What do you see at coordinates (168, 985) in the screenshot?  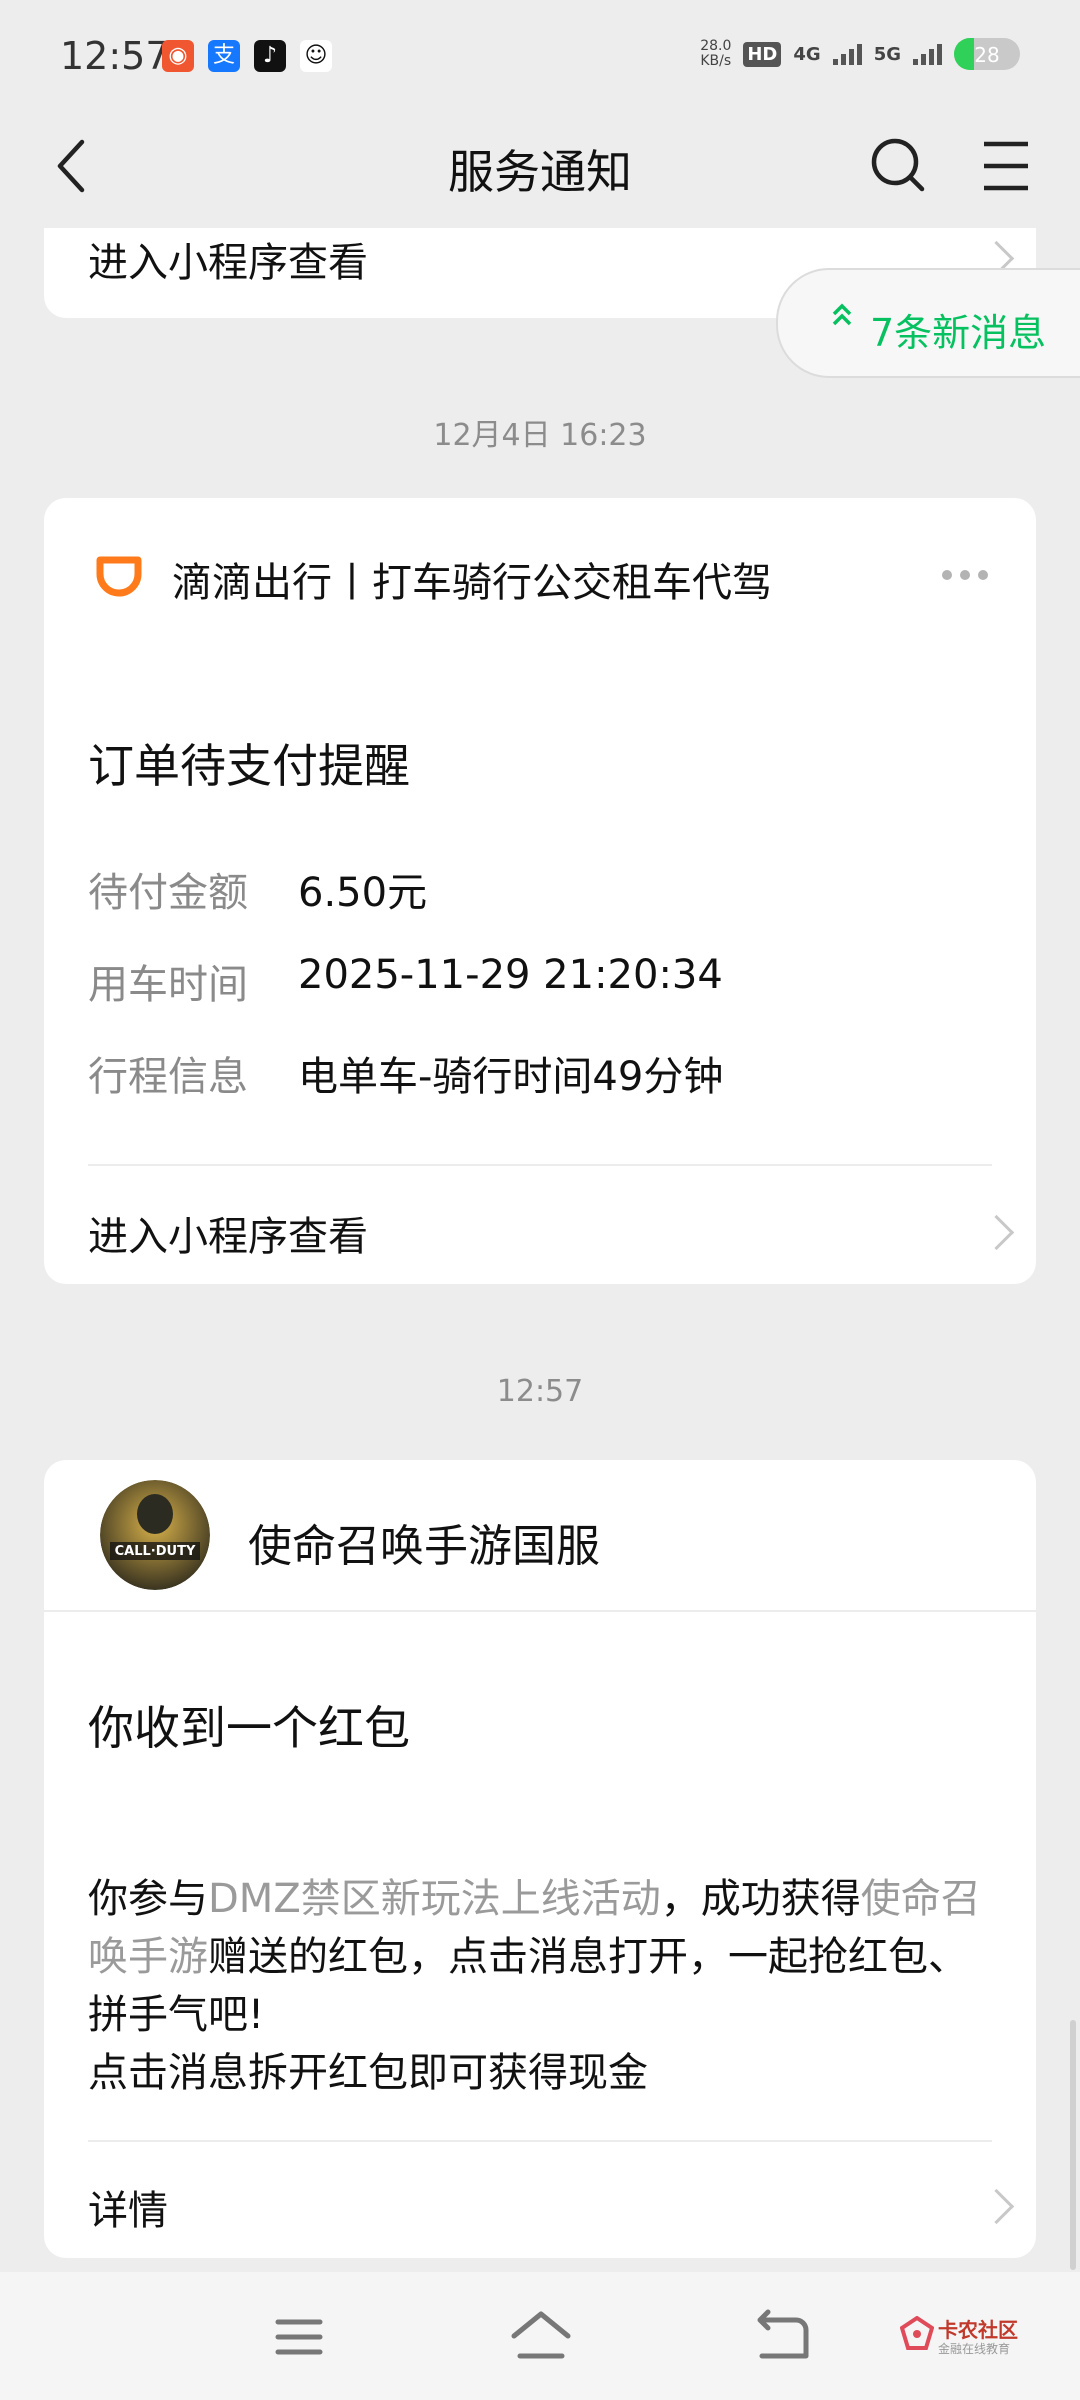 I see `ride-time-label: 用车时间` at bounding box center [168, 985].